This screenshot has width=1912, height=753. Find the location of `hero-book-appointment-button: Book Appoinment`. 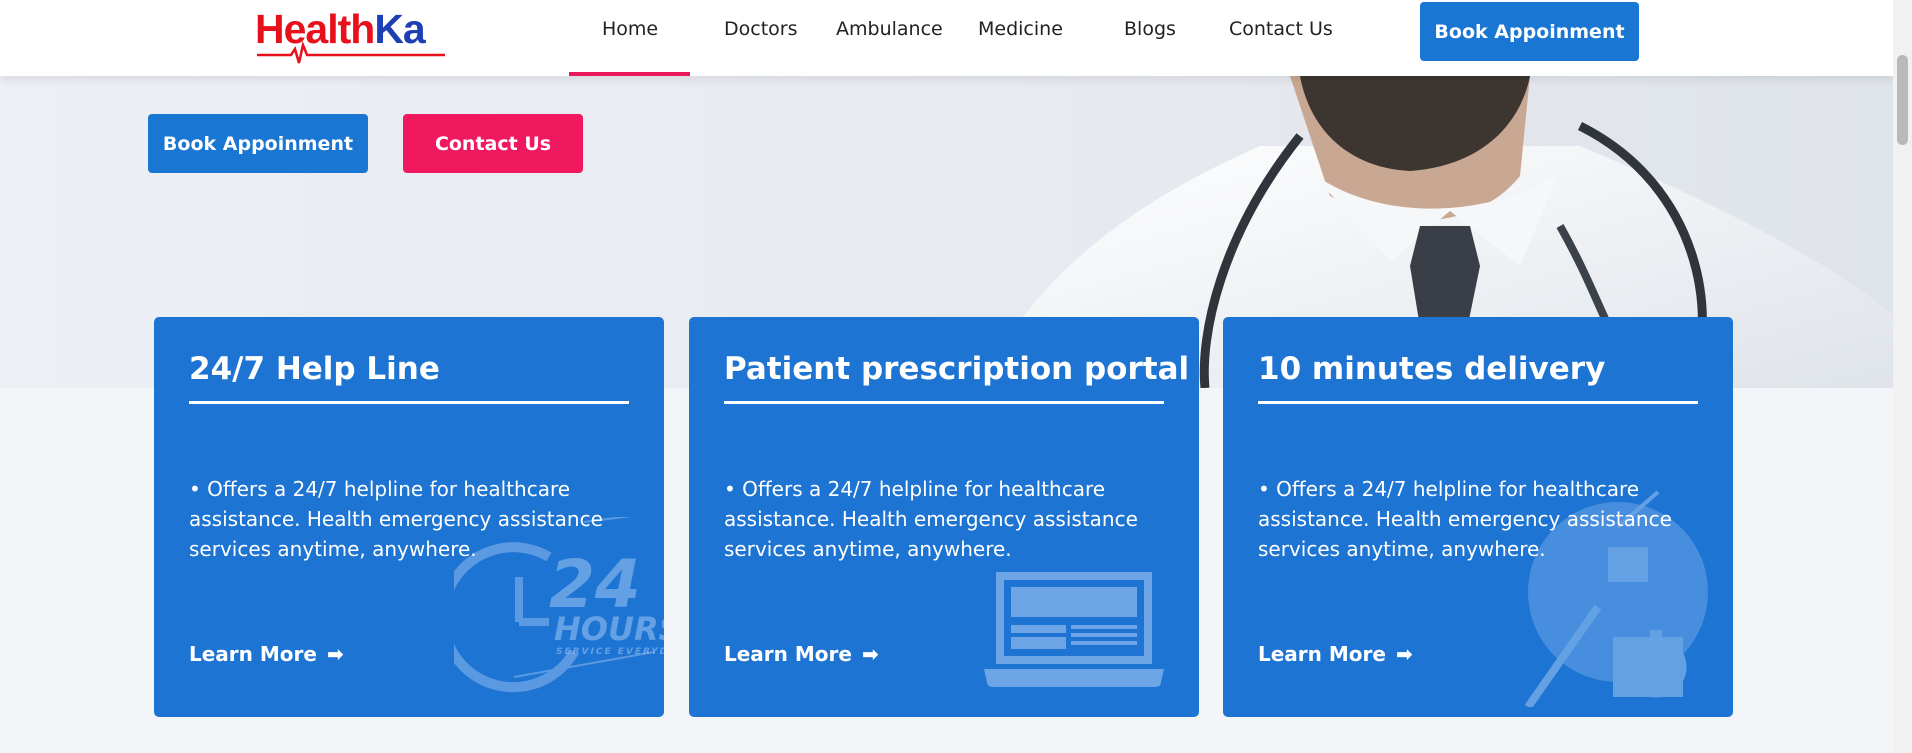

hero-book-appointment-button: Book Appoinment is located at coordinates (258, 143).